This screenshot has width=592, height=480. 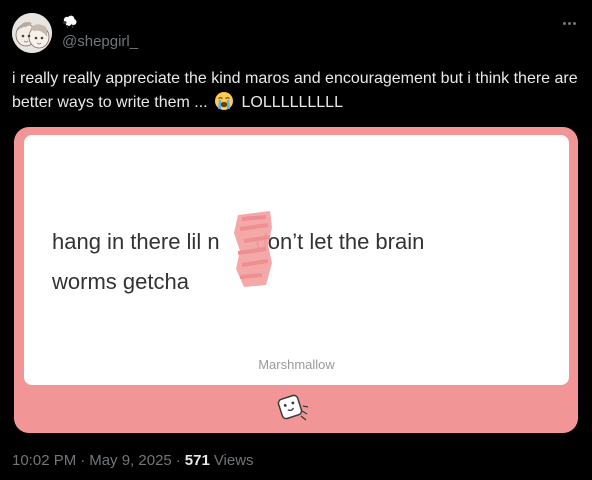 What do you see at coordinates (293, 407) in the screenshot?
I see `marshmallow-logo-icon` at bounding box center [293, 407].